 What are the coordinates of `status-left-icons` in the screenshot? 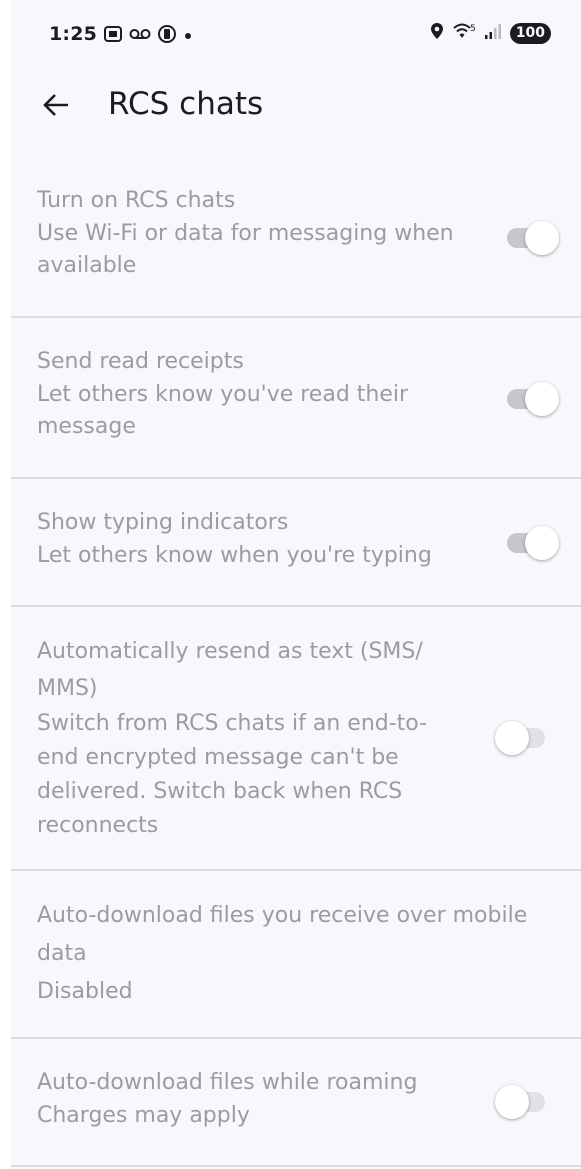 It's located at (148, 36).